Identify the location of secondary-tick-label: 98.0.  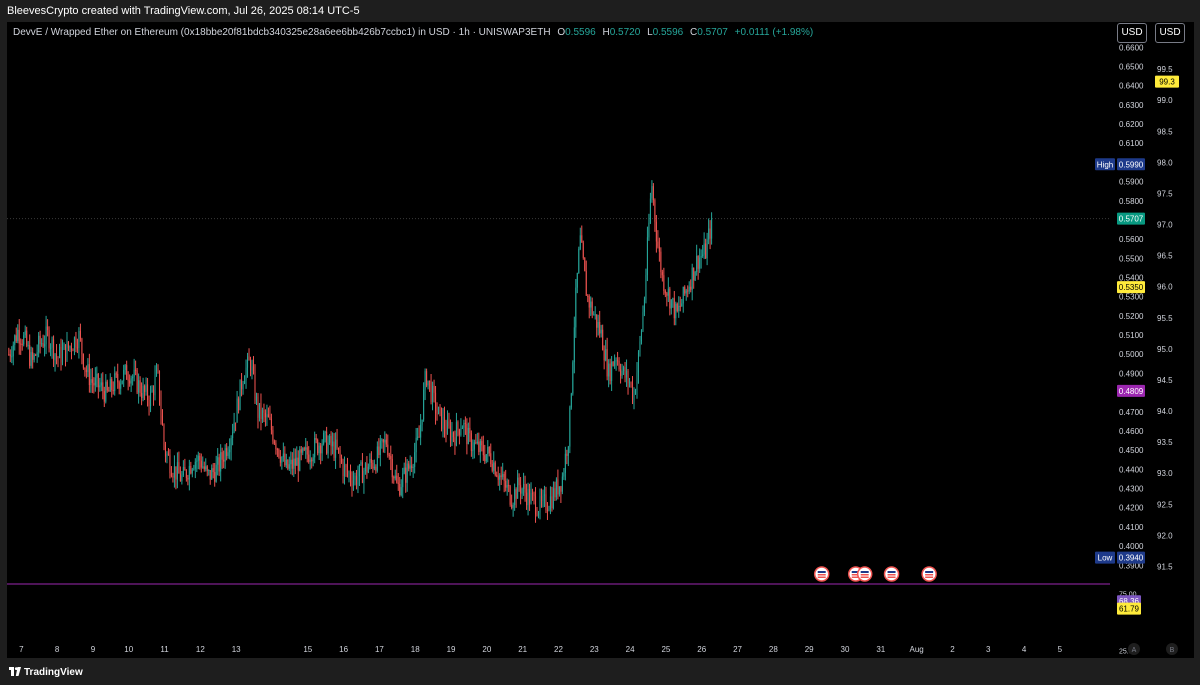
(1165, 162).